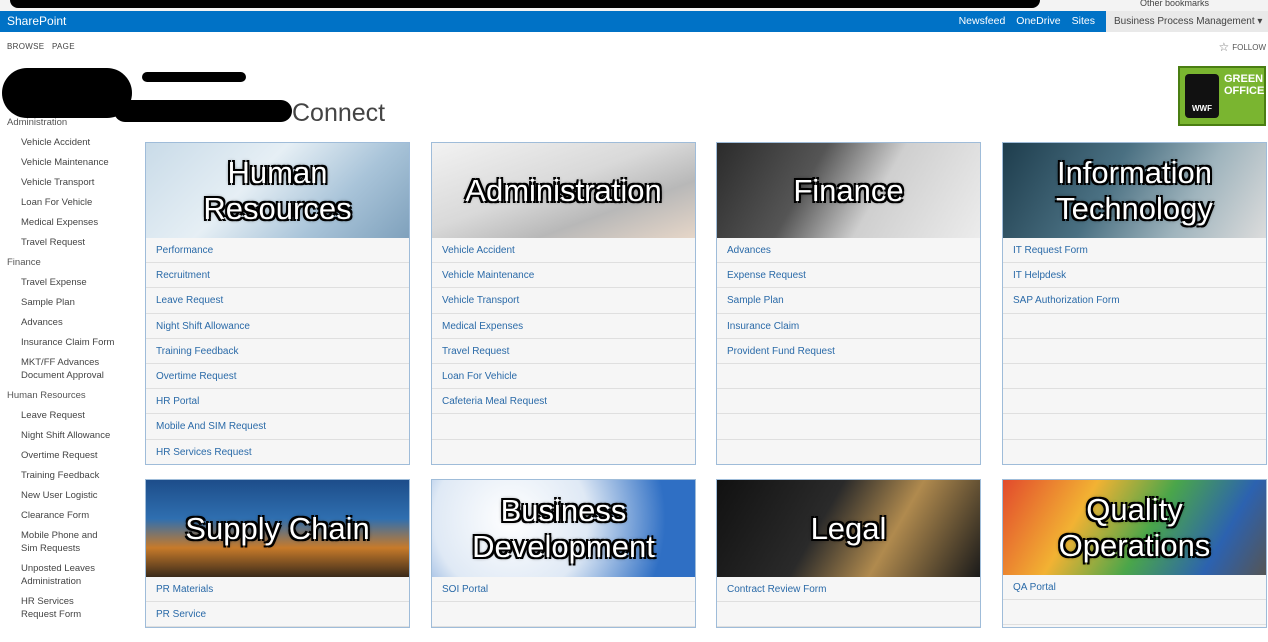  Describe the element at coordinates (65, 475) in the screenshot. I see `nav-item-training-feedback: Training Feedback` at that location.